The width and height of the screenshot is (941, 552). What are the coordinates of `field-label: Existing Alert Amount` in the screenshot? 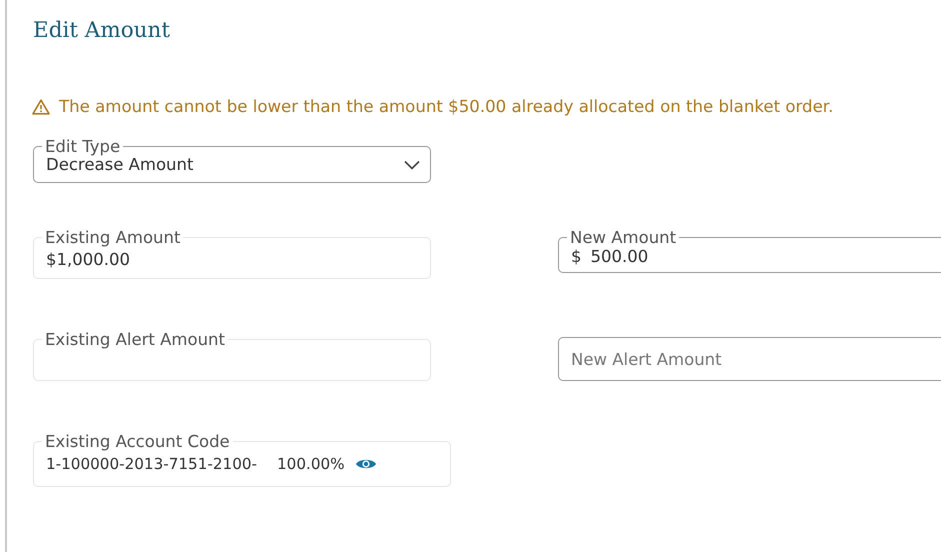 It's located at (135, 339).